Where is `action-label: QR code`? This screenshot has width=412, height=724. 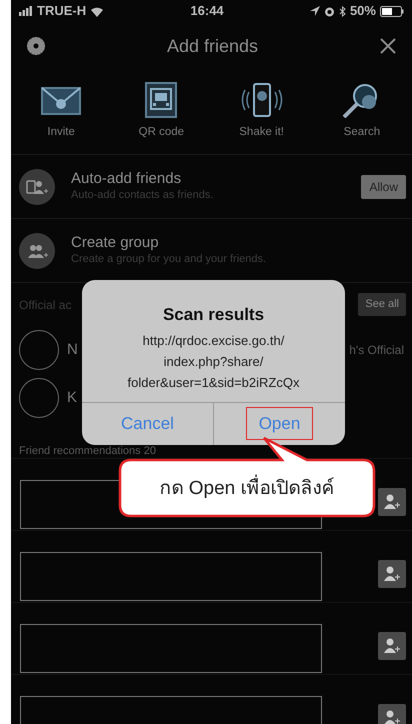
action-label: QR code is located at coordinates (161, 133).